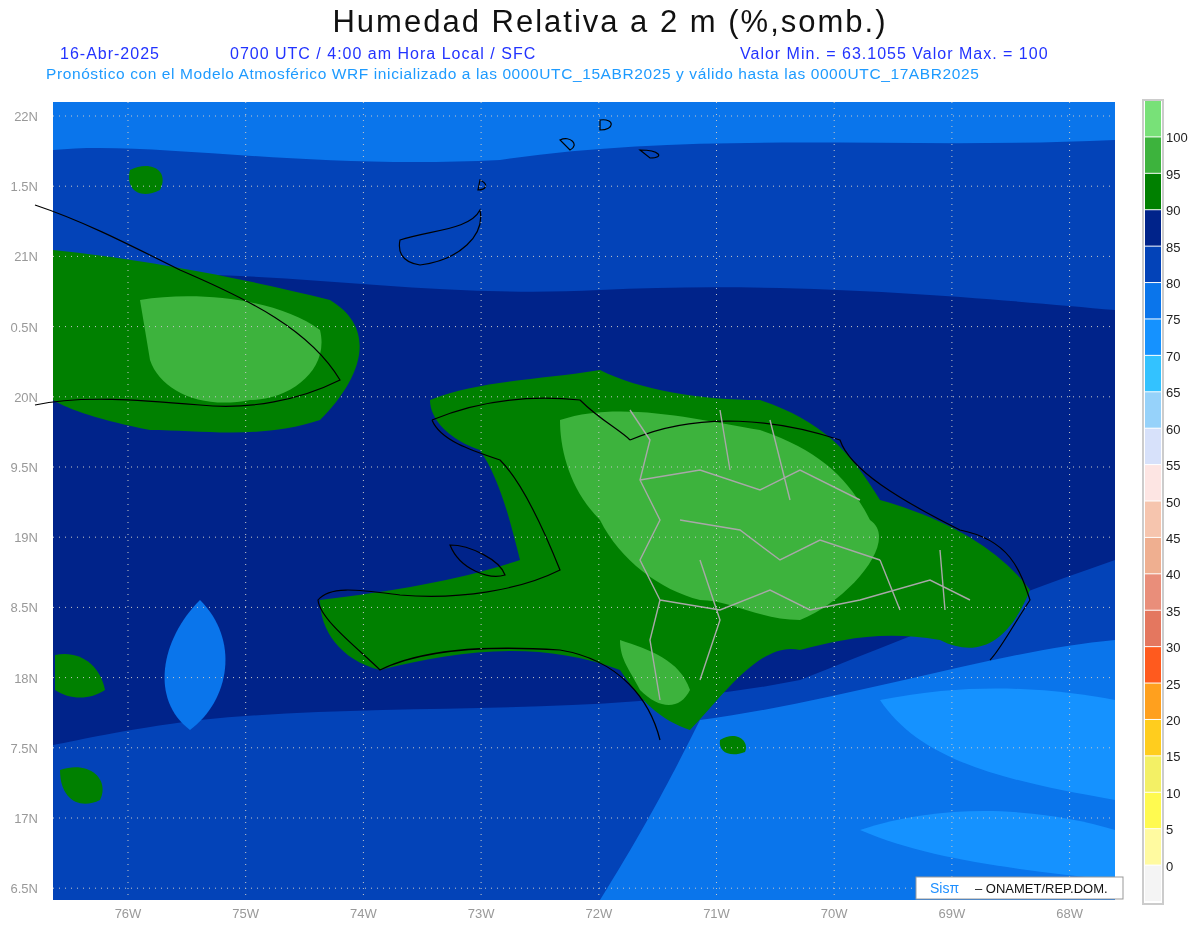  What do you see at coordinates (1173, 684) in the screenshot?
I see `colorbar-label: 25` at bounding box center [1173, 684].